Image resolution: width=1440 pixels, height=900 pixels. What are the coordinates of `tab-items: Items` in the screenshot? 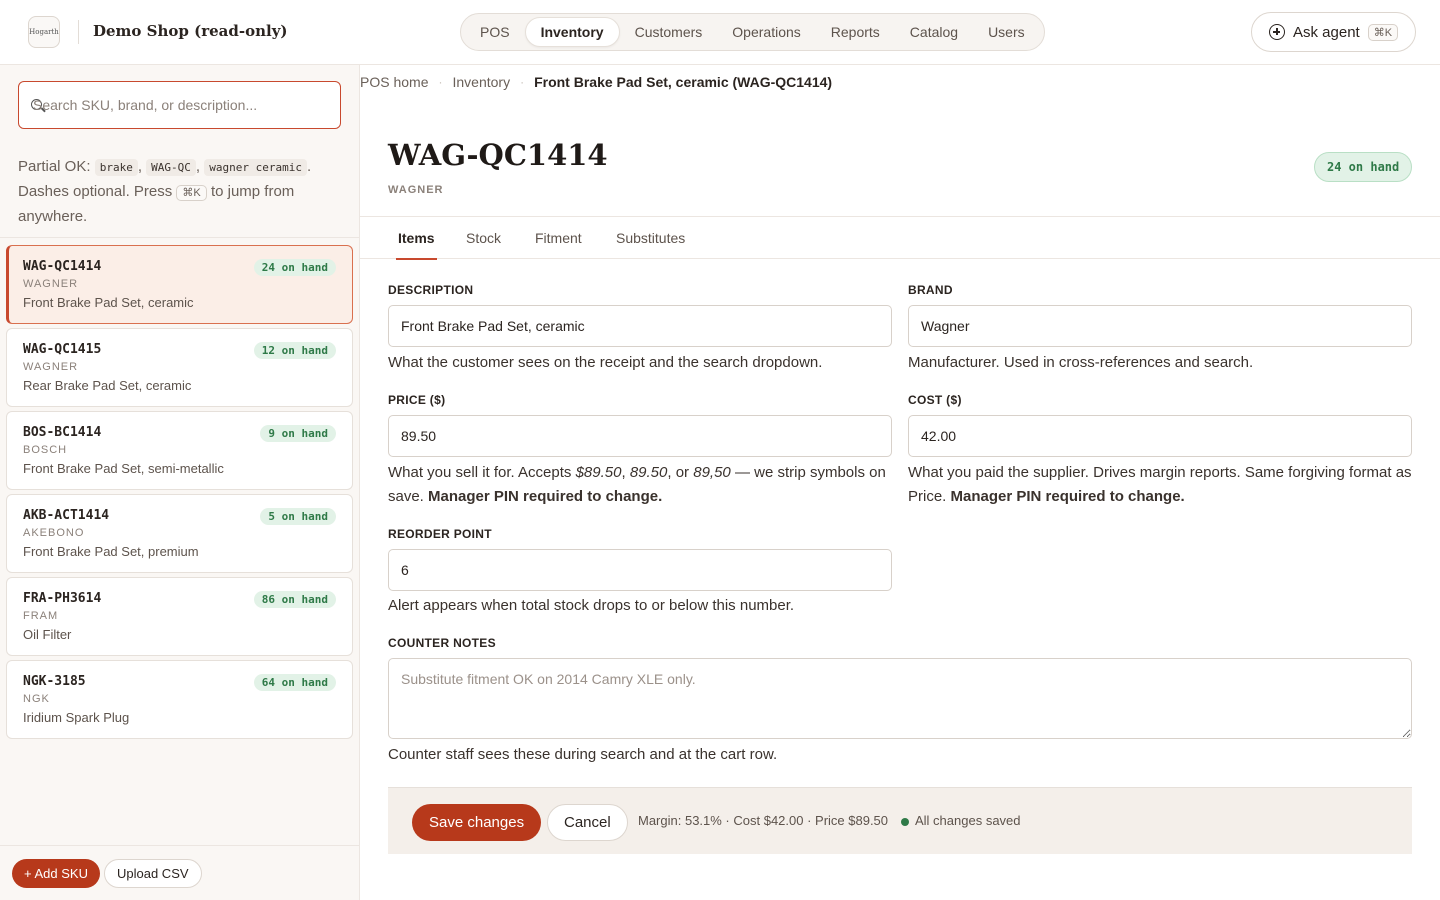 It's located at (416, 238).